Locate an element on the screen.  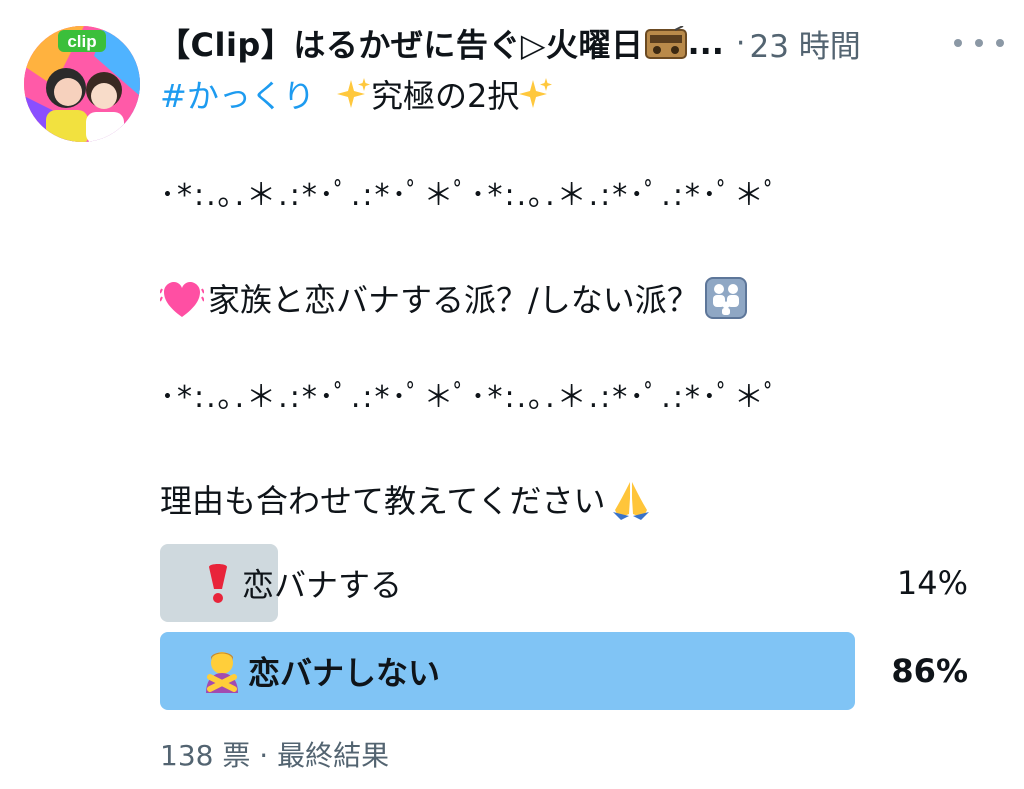
more-options-button is located at coordinates (979, 43).